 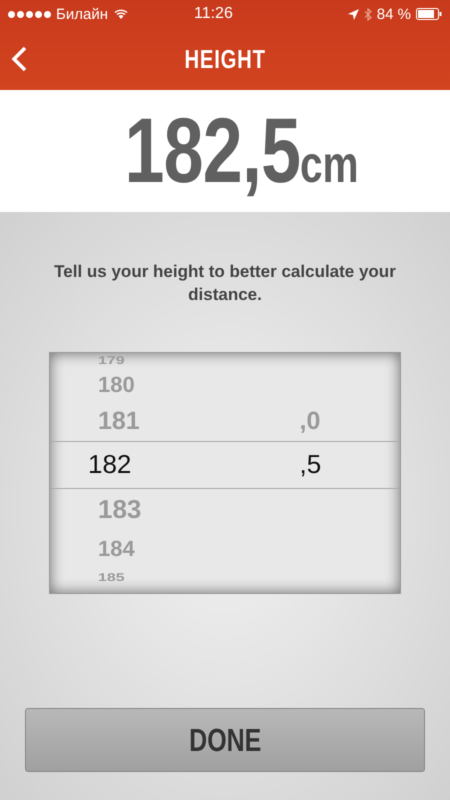 What do you see at coordinates (368, 14) in the screenshot?
I see `bluetooth-icon` at bounding box center [368, 14].